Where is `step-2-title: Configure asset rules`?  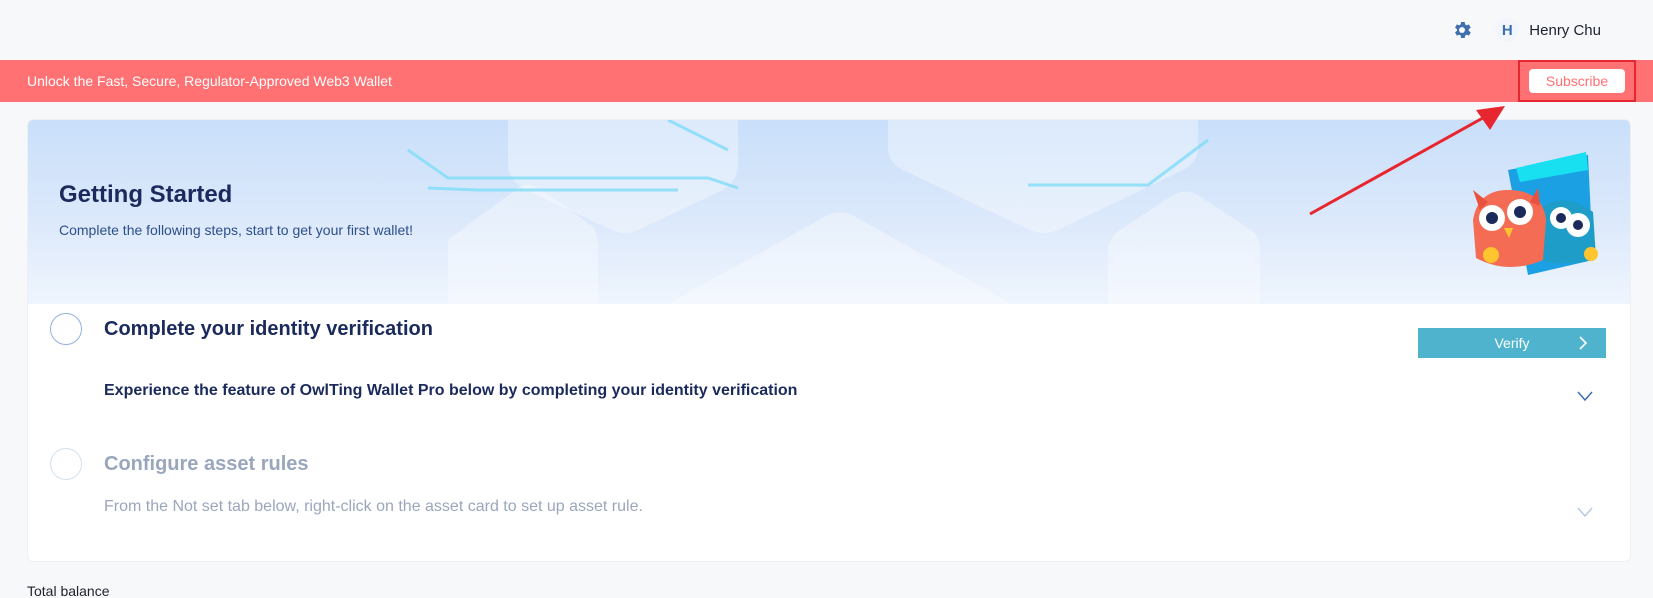
step-2-title: Configure asset rules is located at coordinates (206, 464).